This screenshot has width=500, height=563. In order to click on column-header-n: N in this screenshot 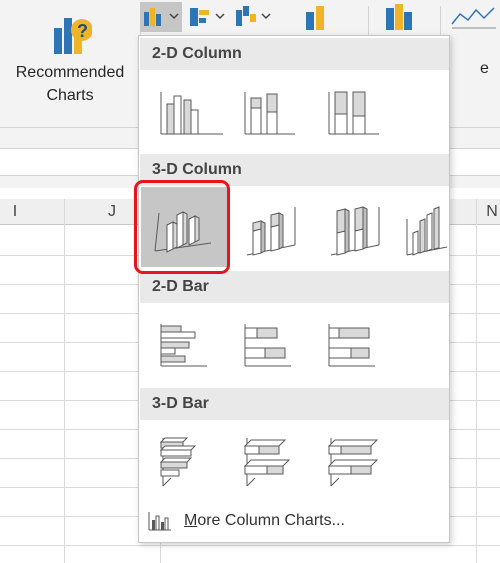, I will do `click(491, 212)`.